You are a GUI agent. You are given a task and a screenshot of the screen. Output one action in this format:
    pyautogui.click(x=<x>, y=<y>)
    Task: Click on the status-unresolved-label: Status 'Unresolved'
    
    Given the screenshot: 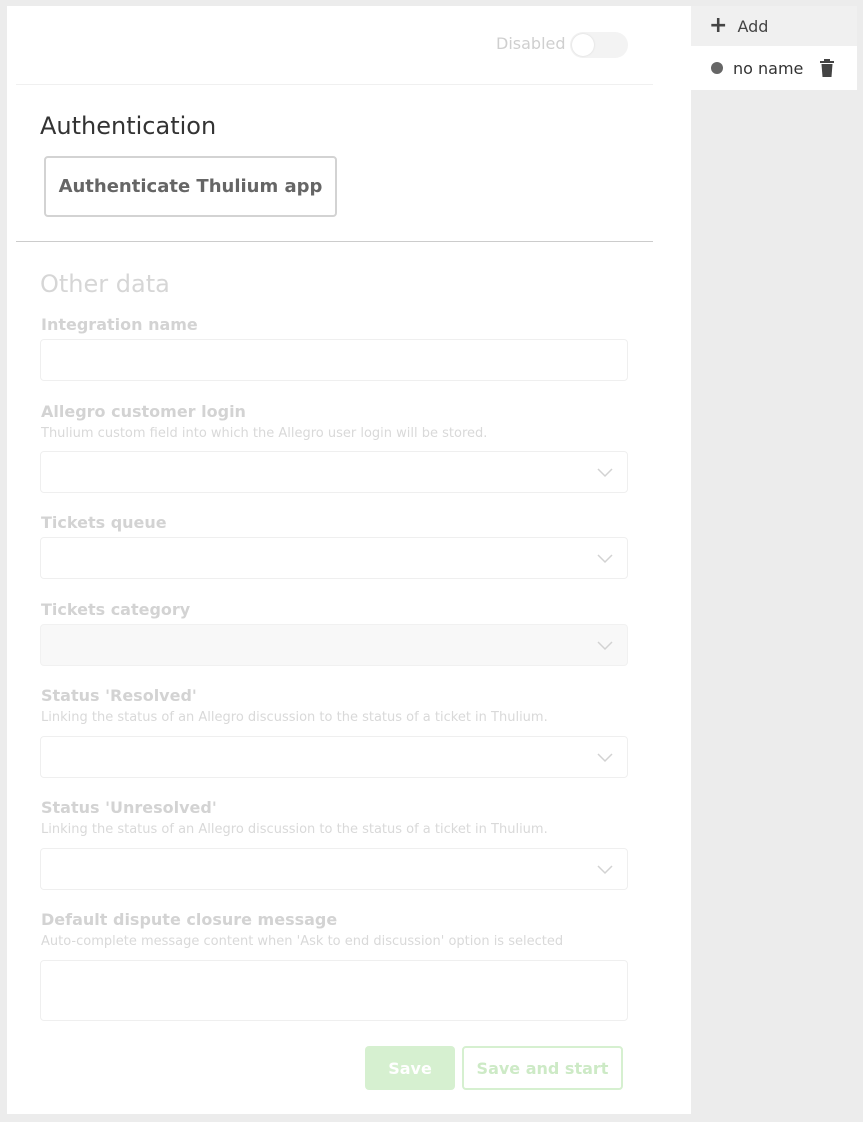 What is the action you would take?
    pyautogui.click(x=129, y=807)
    